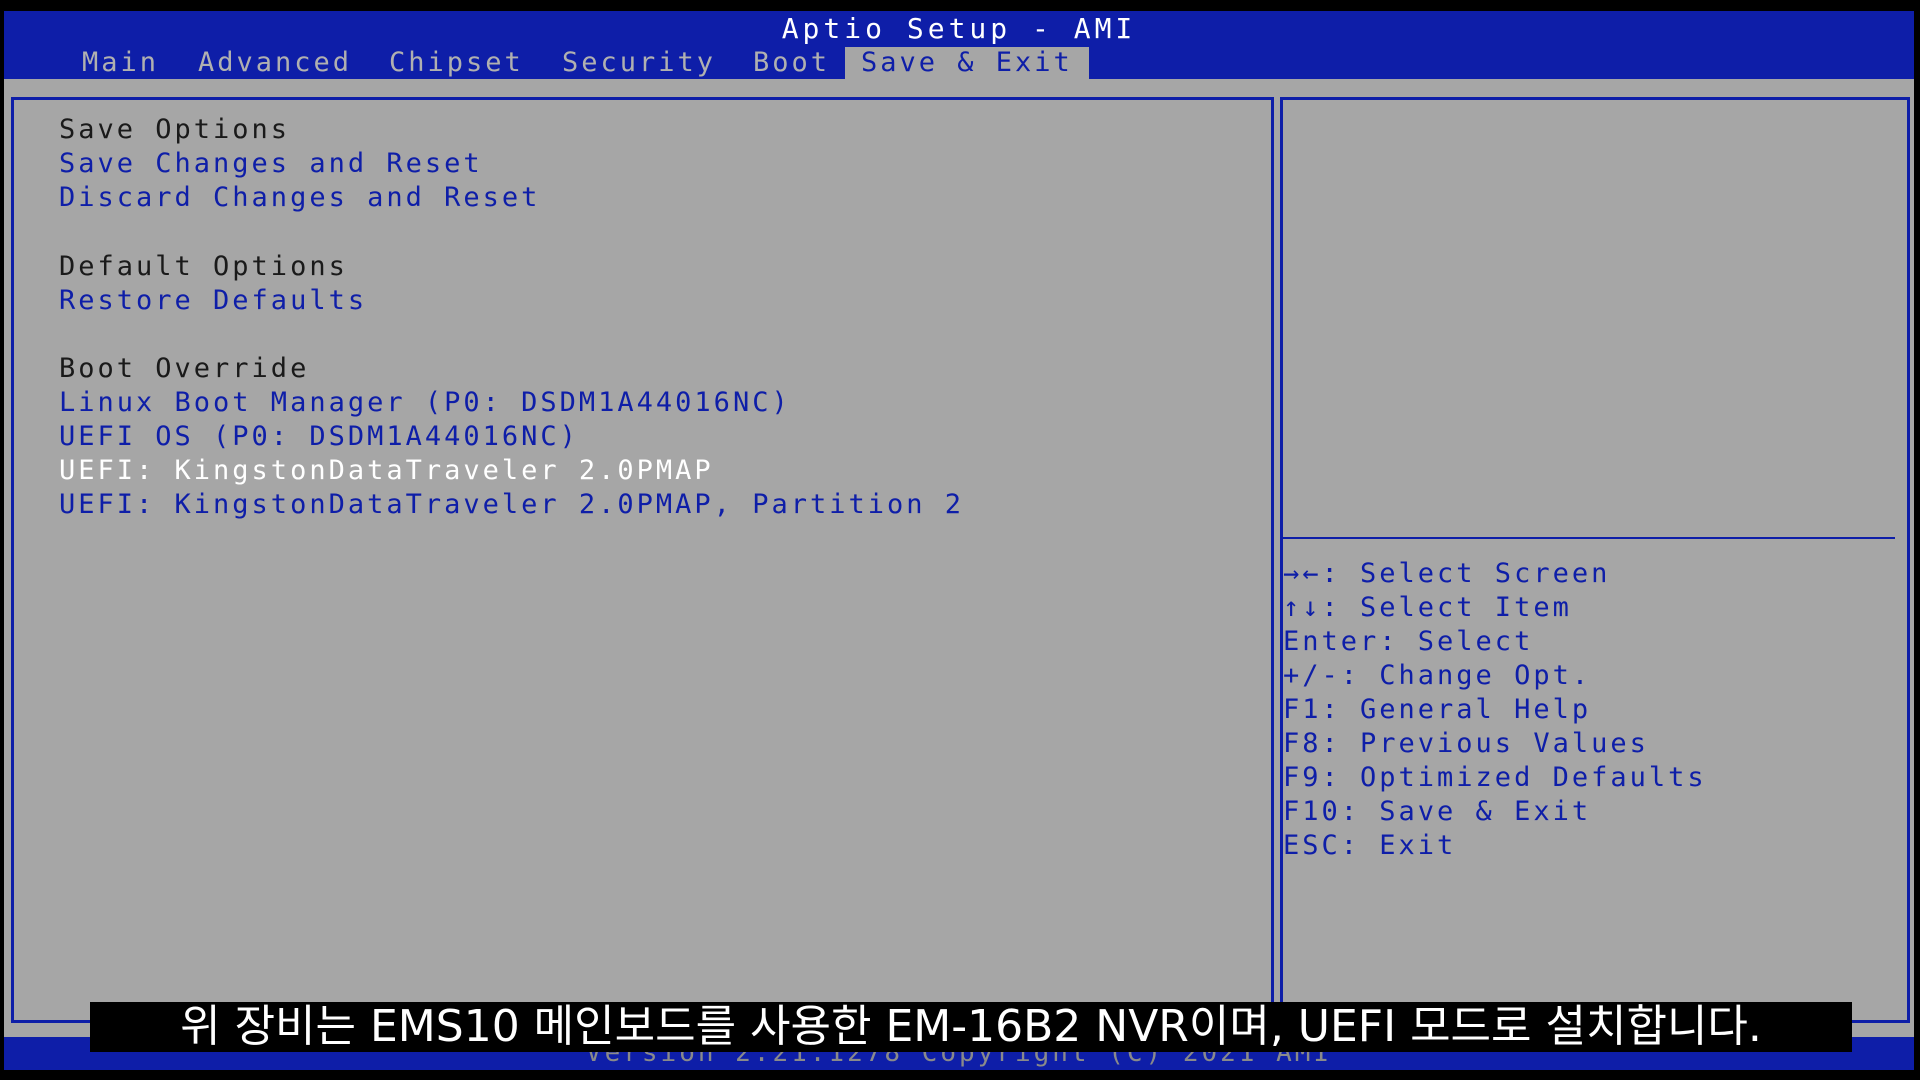 This screenshot has width=1920, height=1080. I want to click on tab-chipset: Chipset, so click(456, 63).